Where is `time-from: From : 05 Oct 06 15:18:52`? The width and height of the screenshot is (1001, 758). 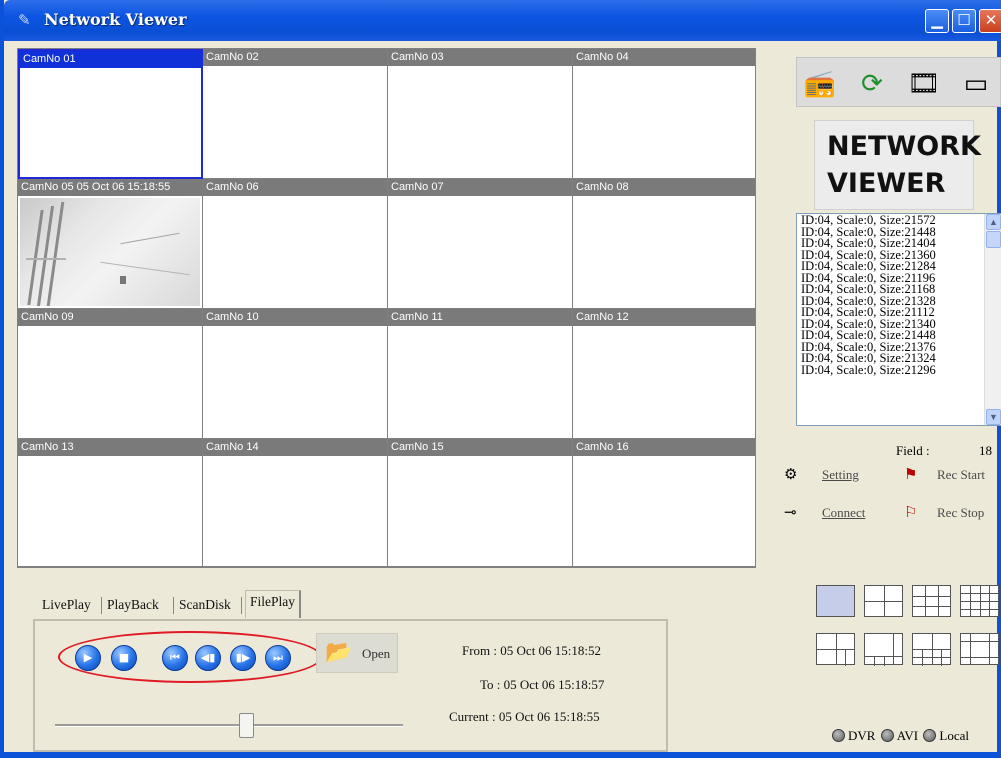
time-from: From : 05 Oct 06 15:18:52 is located at coordinates (532, 650).